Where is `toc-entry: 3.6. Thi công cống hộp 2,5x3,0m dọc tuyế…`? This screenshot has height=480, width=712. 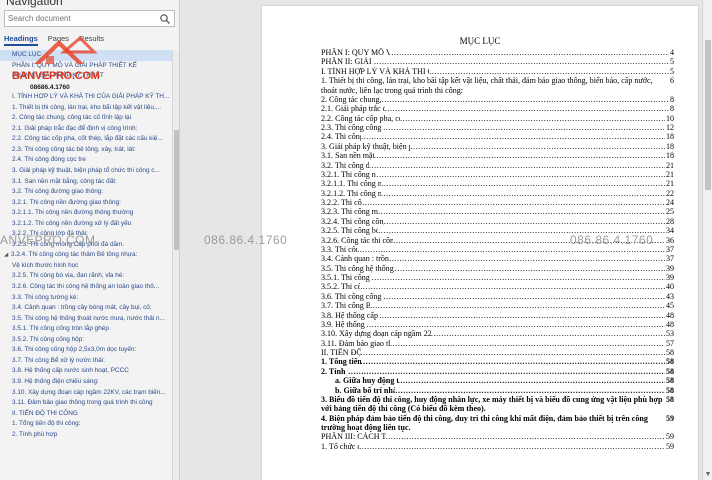
toc-entry: 3.6. Thi công cống hộp 2,5x3,0m dọc tuyế… is located at coordinates (497, 296).